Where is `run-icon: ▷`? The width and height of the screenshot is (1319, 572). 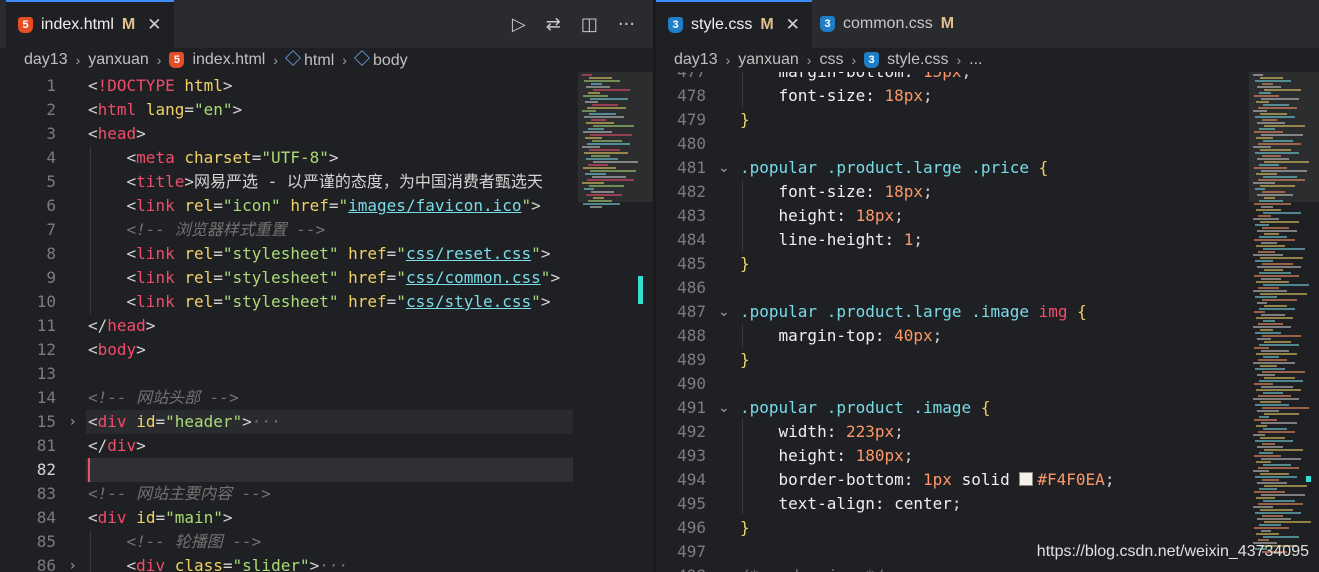 run-icon: ▷ is located at coordinates (519, 24).